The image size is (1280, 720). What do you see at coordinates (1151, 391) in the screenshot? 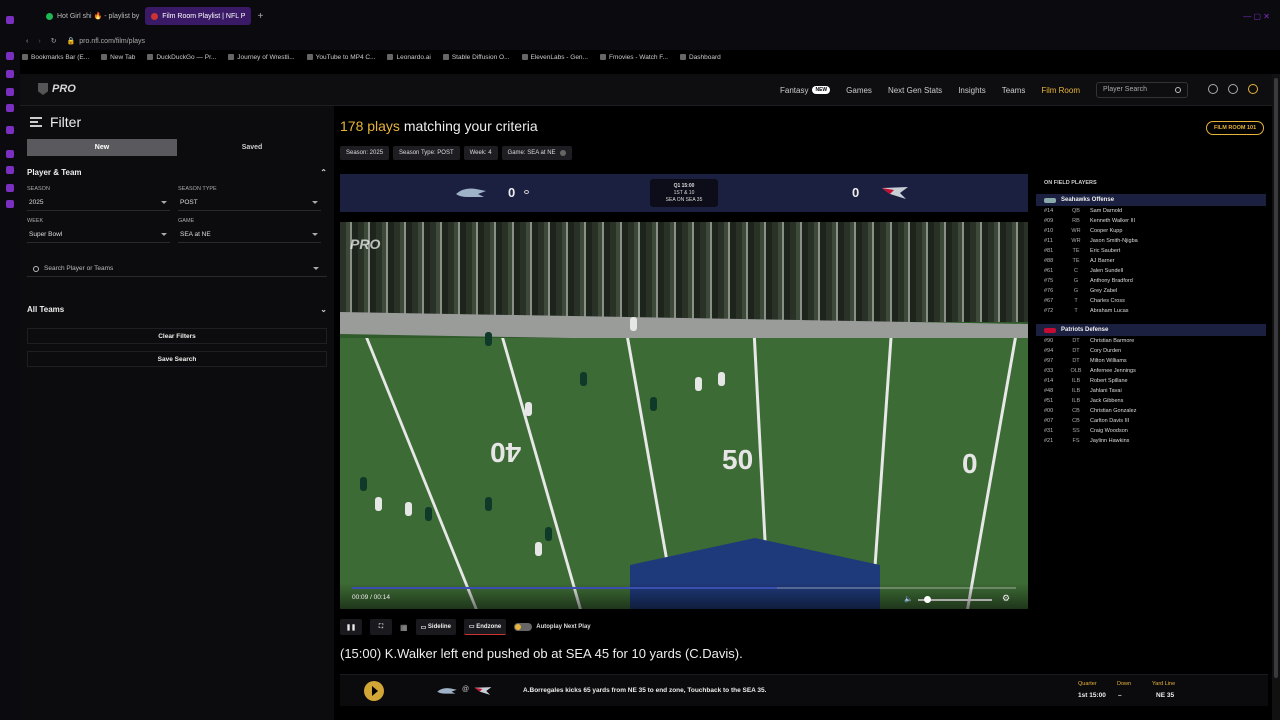
I see `player-row: #48 ILB Jahlani Tavai` at bounding box center [1151, 391].